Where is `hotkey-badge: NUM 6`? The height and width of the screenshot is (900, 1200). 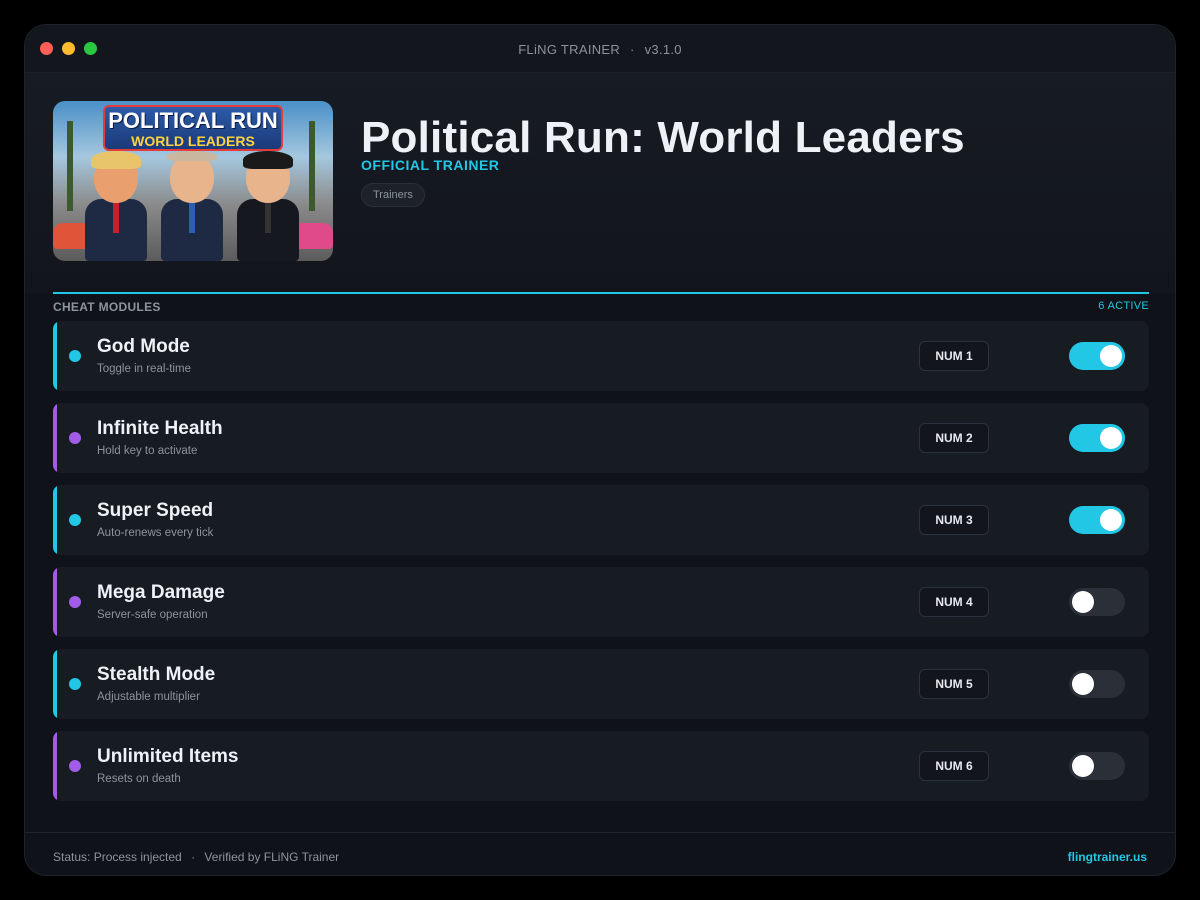
hotkey-badge: NUM 6 is located at coordinates (954, 766).